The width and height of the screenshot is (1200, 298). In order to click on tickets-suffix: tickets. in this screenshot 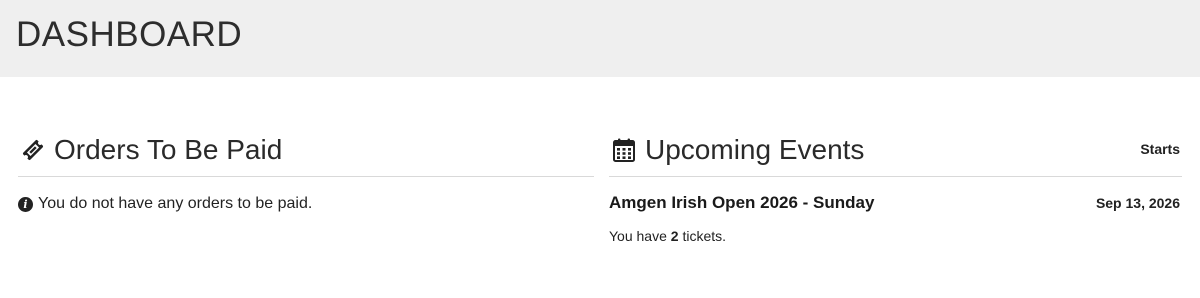, I will do `click(702, 236)`.